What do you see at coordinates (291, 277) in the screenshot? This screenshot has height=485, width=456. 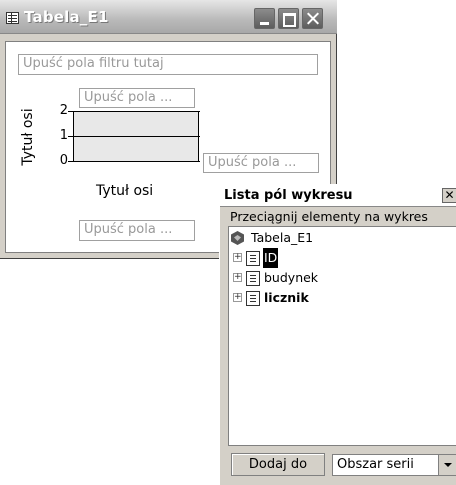 I see `tree-item-label: budynek` at bounding box center [291, 277].